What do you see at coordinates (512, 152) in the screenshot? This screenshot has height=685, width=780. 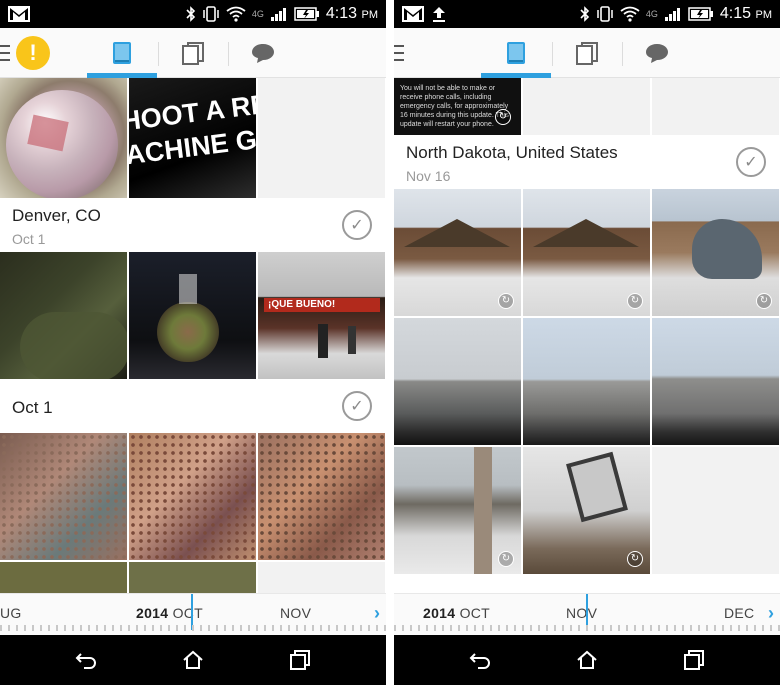 I see `section-title: North Dakota, United States` at bounding box center [512, 152].